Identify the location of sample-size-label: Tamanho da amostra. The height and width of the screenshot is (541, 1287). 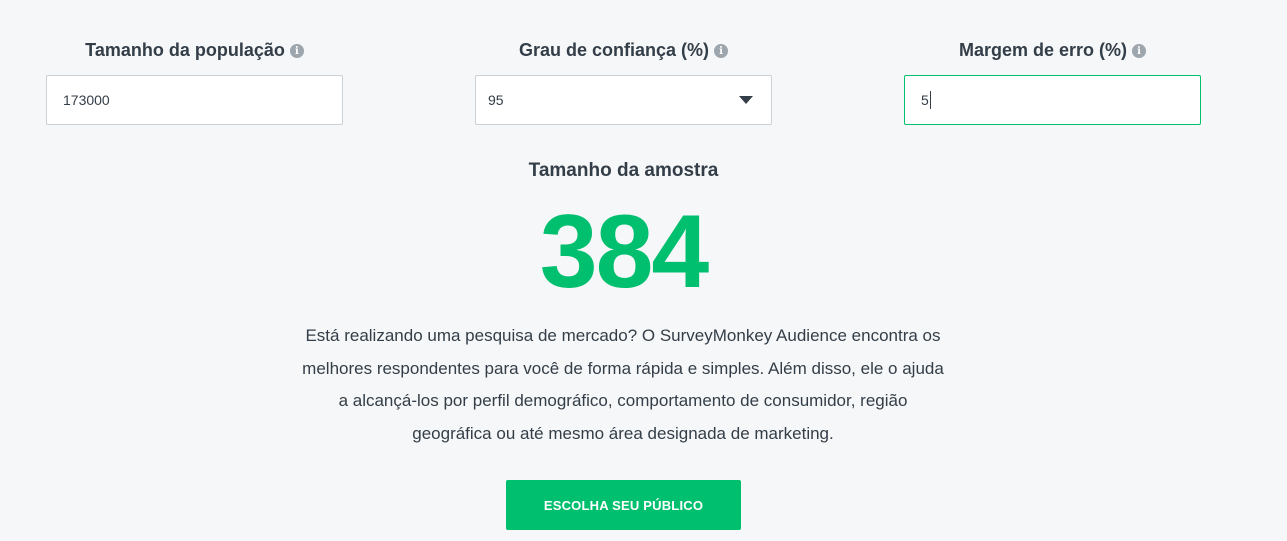
(623, 170).